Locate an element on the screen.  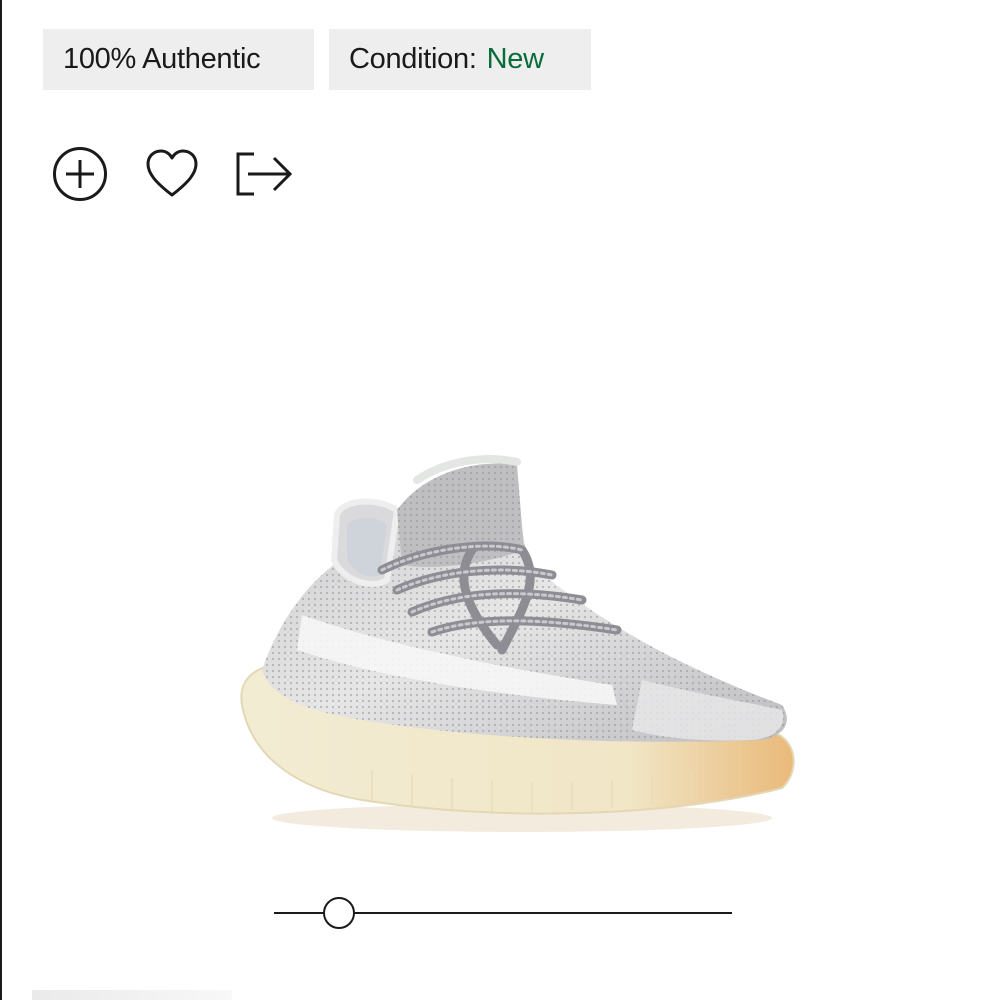
condition-label: Condition: is located at coordinates (413, 59).